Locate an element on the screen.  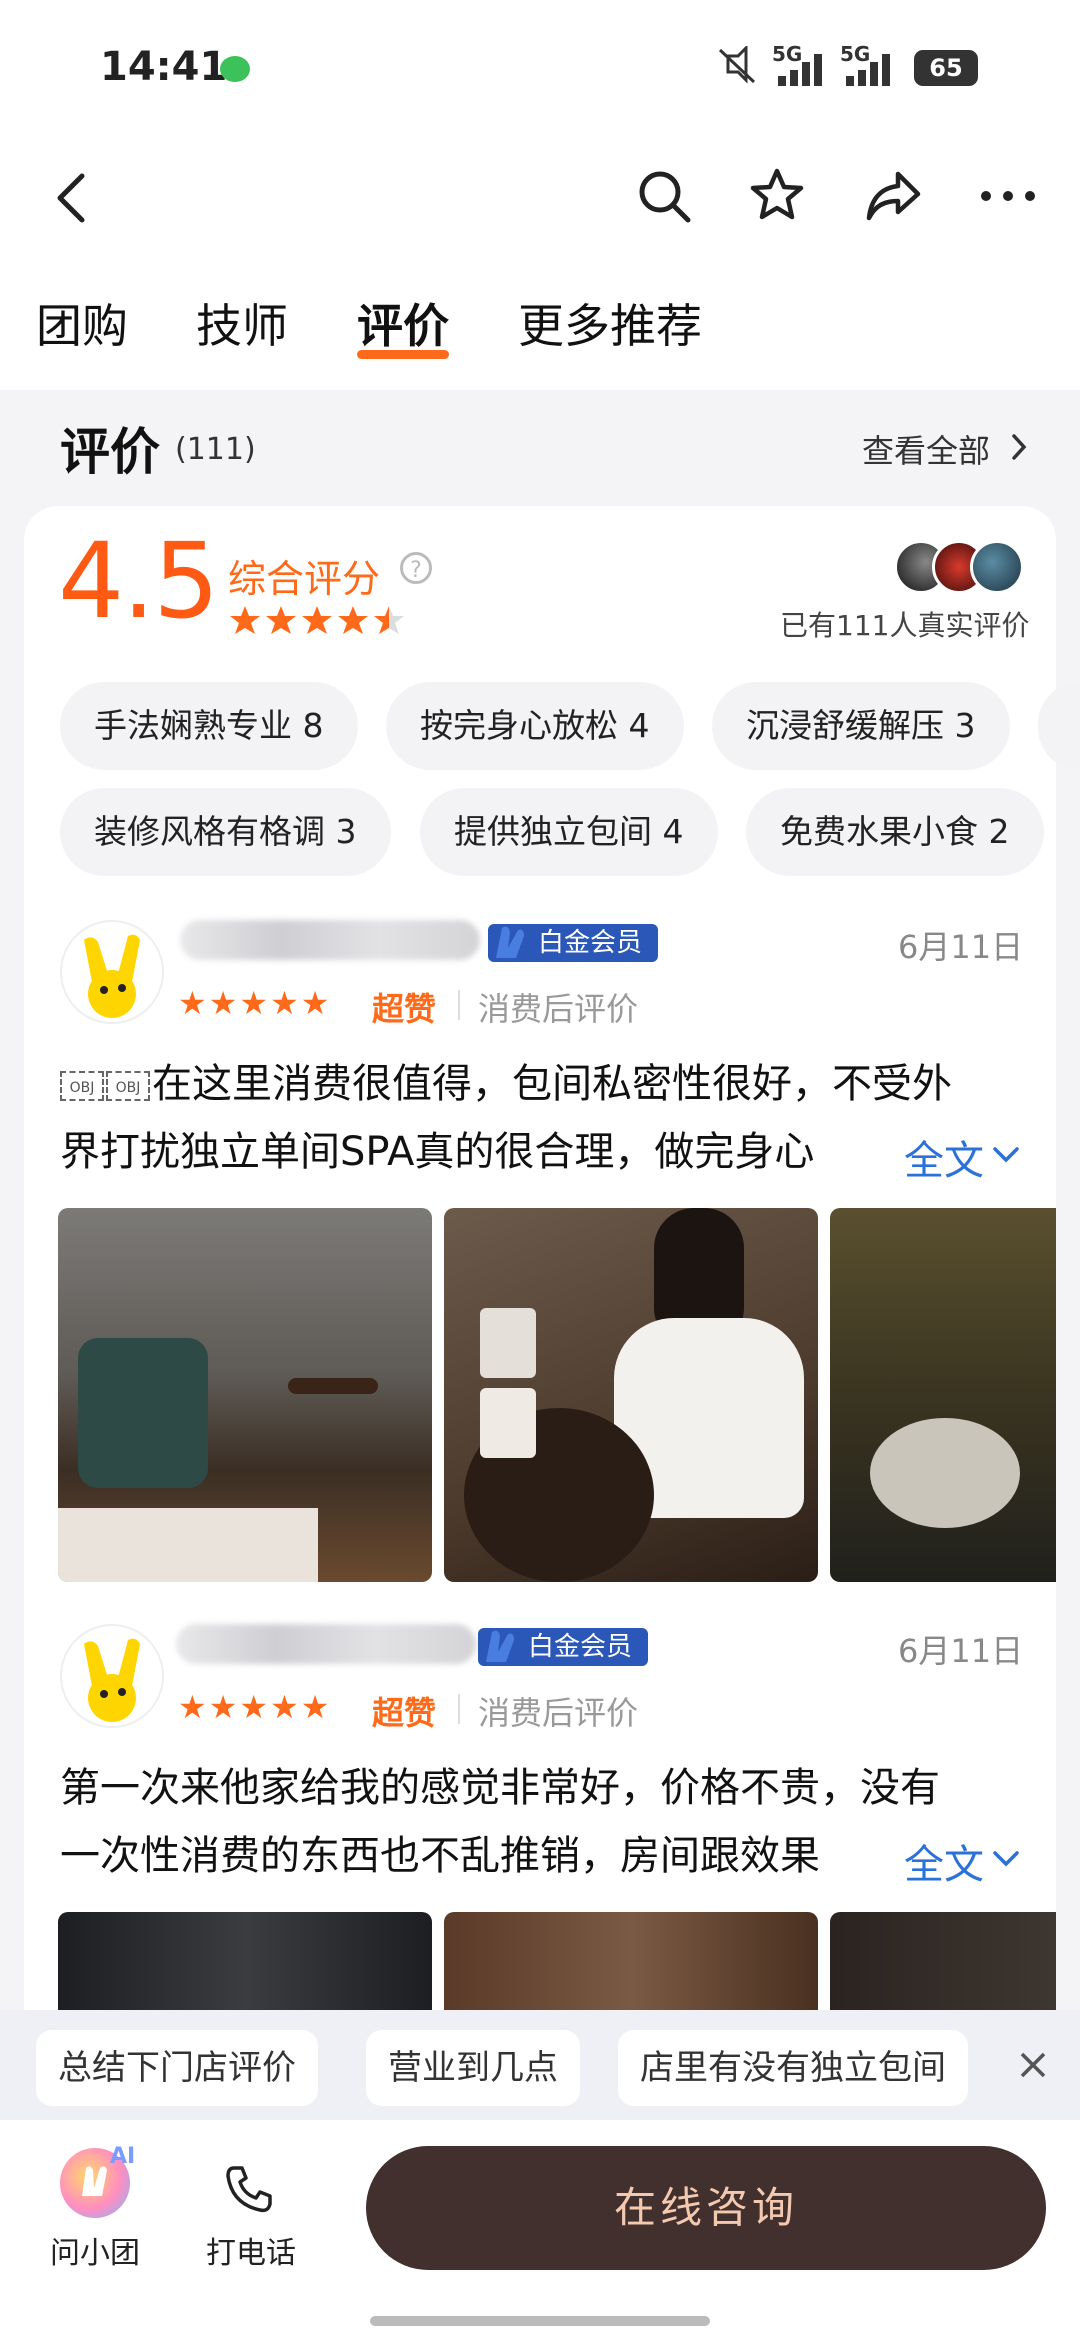
suggestion-chip: 总结下门店评价 is located at coordinates (177, 2068).